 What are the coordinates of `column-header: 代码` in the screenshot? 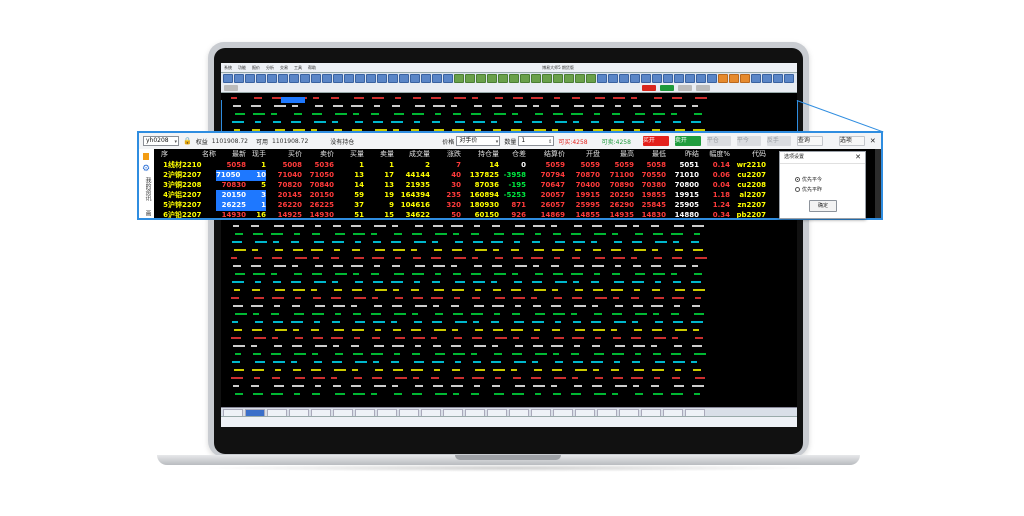 It's located at (749, 154).